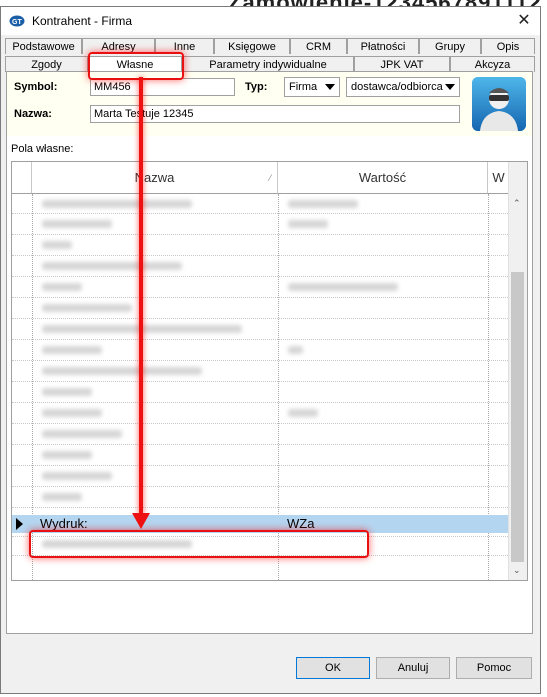  What do you see at coordinates (252, 46) in the screenshot?
I see `tab-ksiegowe: Księgowe` at bounding box center [252, 46].